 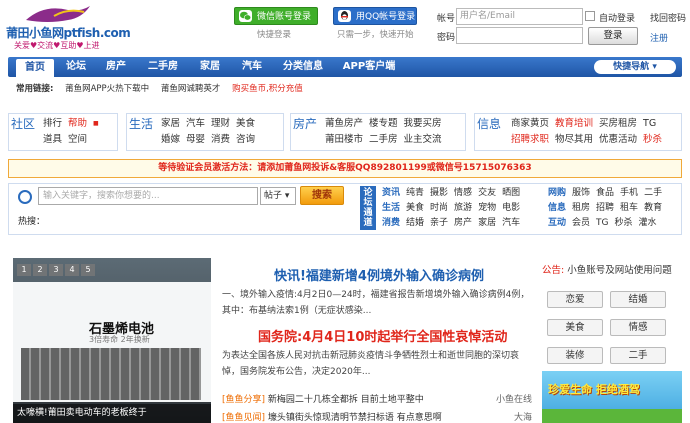 I want to click on cat-link: 楼专题, so click(x=383, y=123).